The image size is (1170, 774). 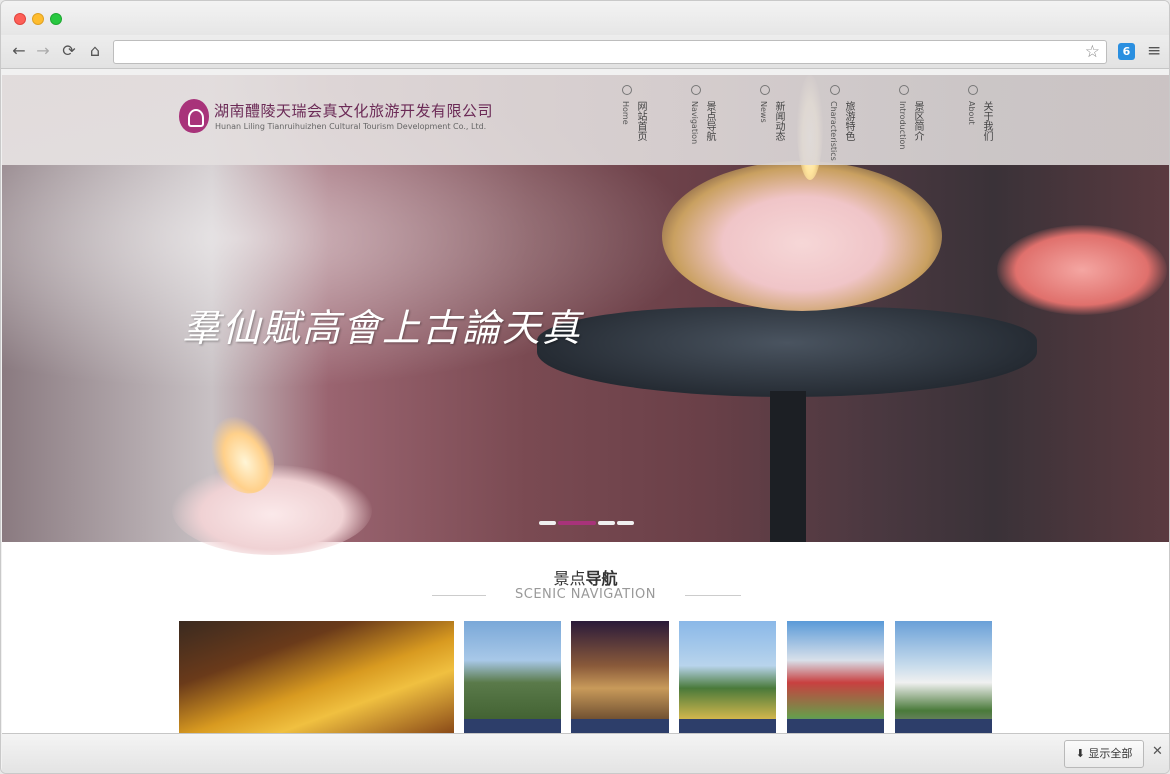 I want to click on scenic-thumb-pagoda, so click(x=512, y=677).